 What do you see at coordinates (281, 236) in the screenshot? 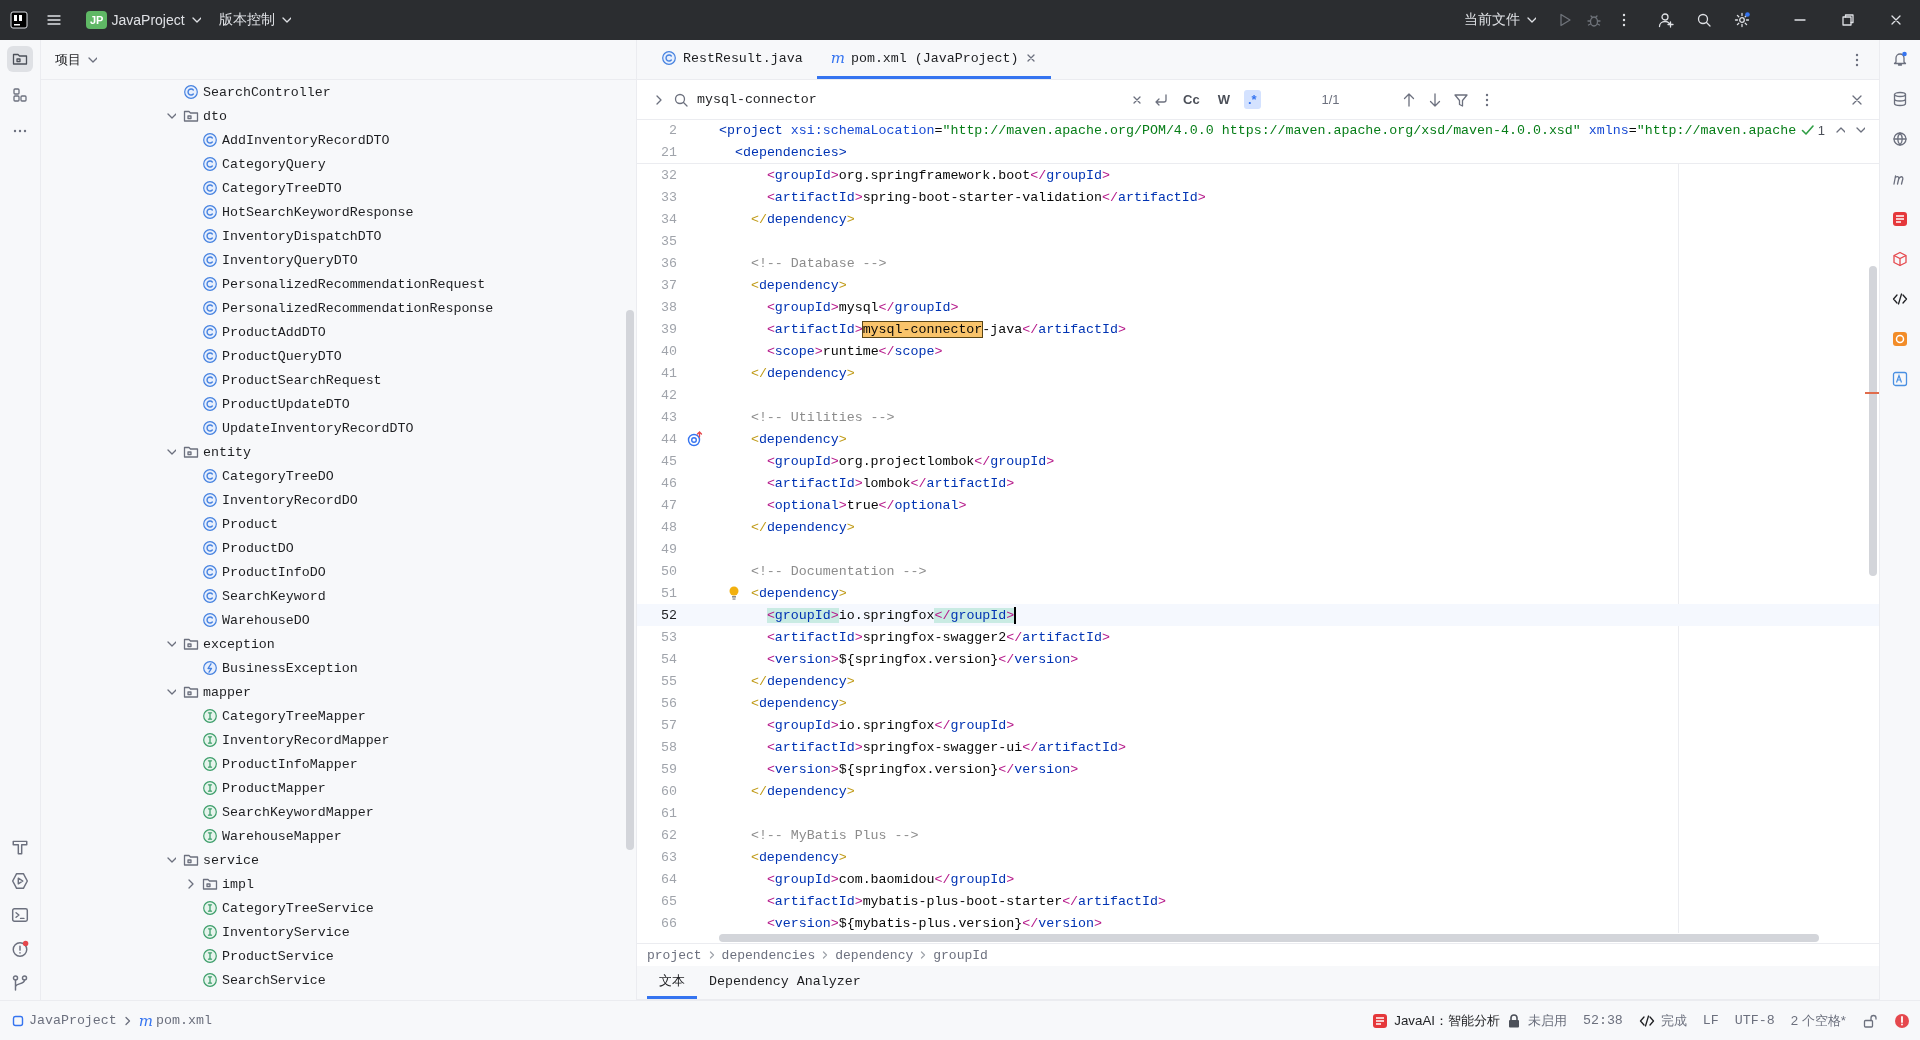
I see `tree-item: InventoryDispatchDTO` at bounding box center [281, 236].